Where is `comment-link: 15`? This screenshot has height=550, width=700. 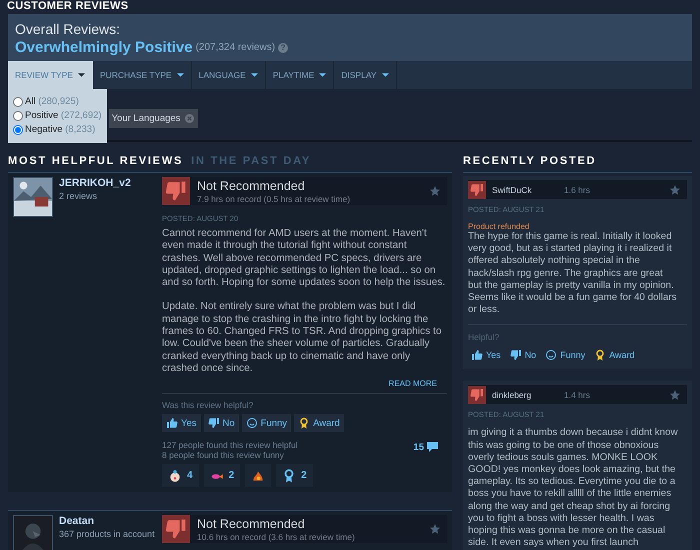 comment-link: 15 is located at coordinates (426, 447).